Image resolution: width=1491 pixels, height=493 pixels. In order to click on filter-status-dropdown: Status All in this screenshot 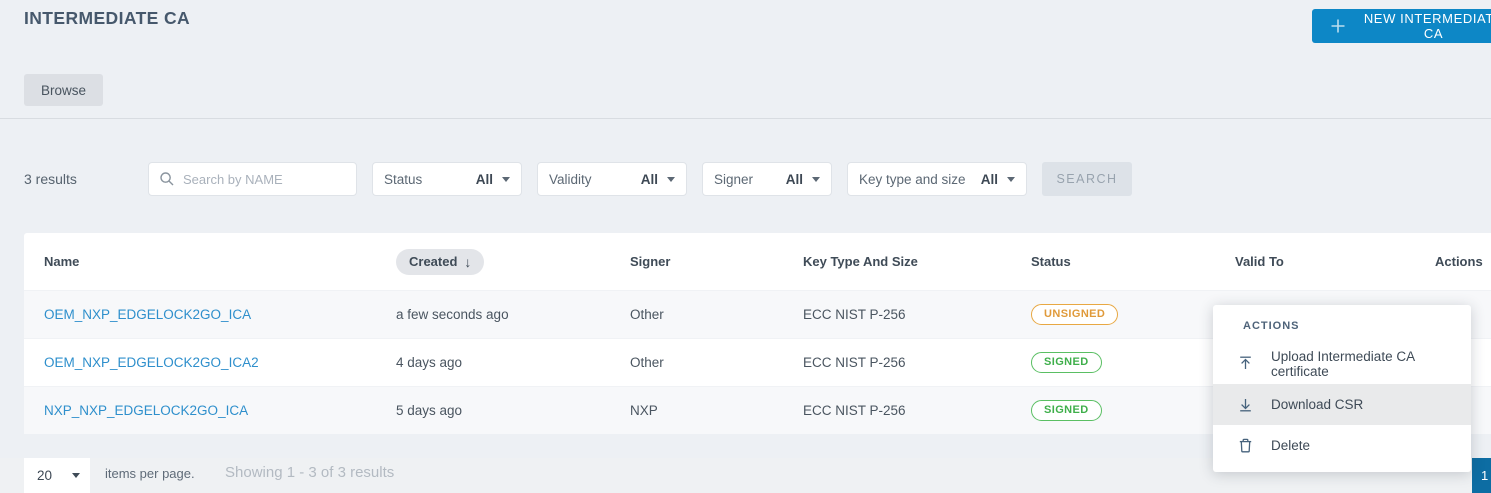, I will do `click(447, 179)`.